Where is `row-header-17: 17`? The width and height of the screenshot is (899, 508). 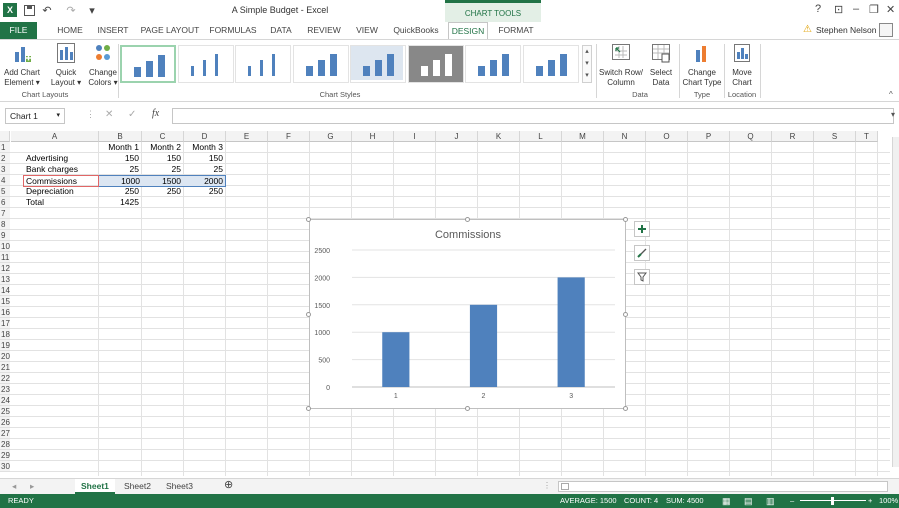 row-header-17: 17 is located at coordinates (5, 323).